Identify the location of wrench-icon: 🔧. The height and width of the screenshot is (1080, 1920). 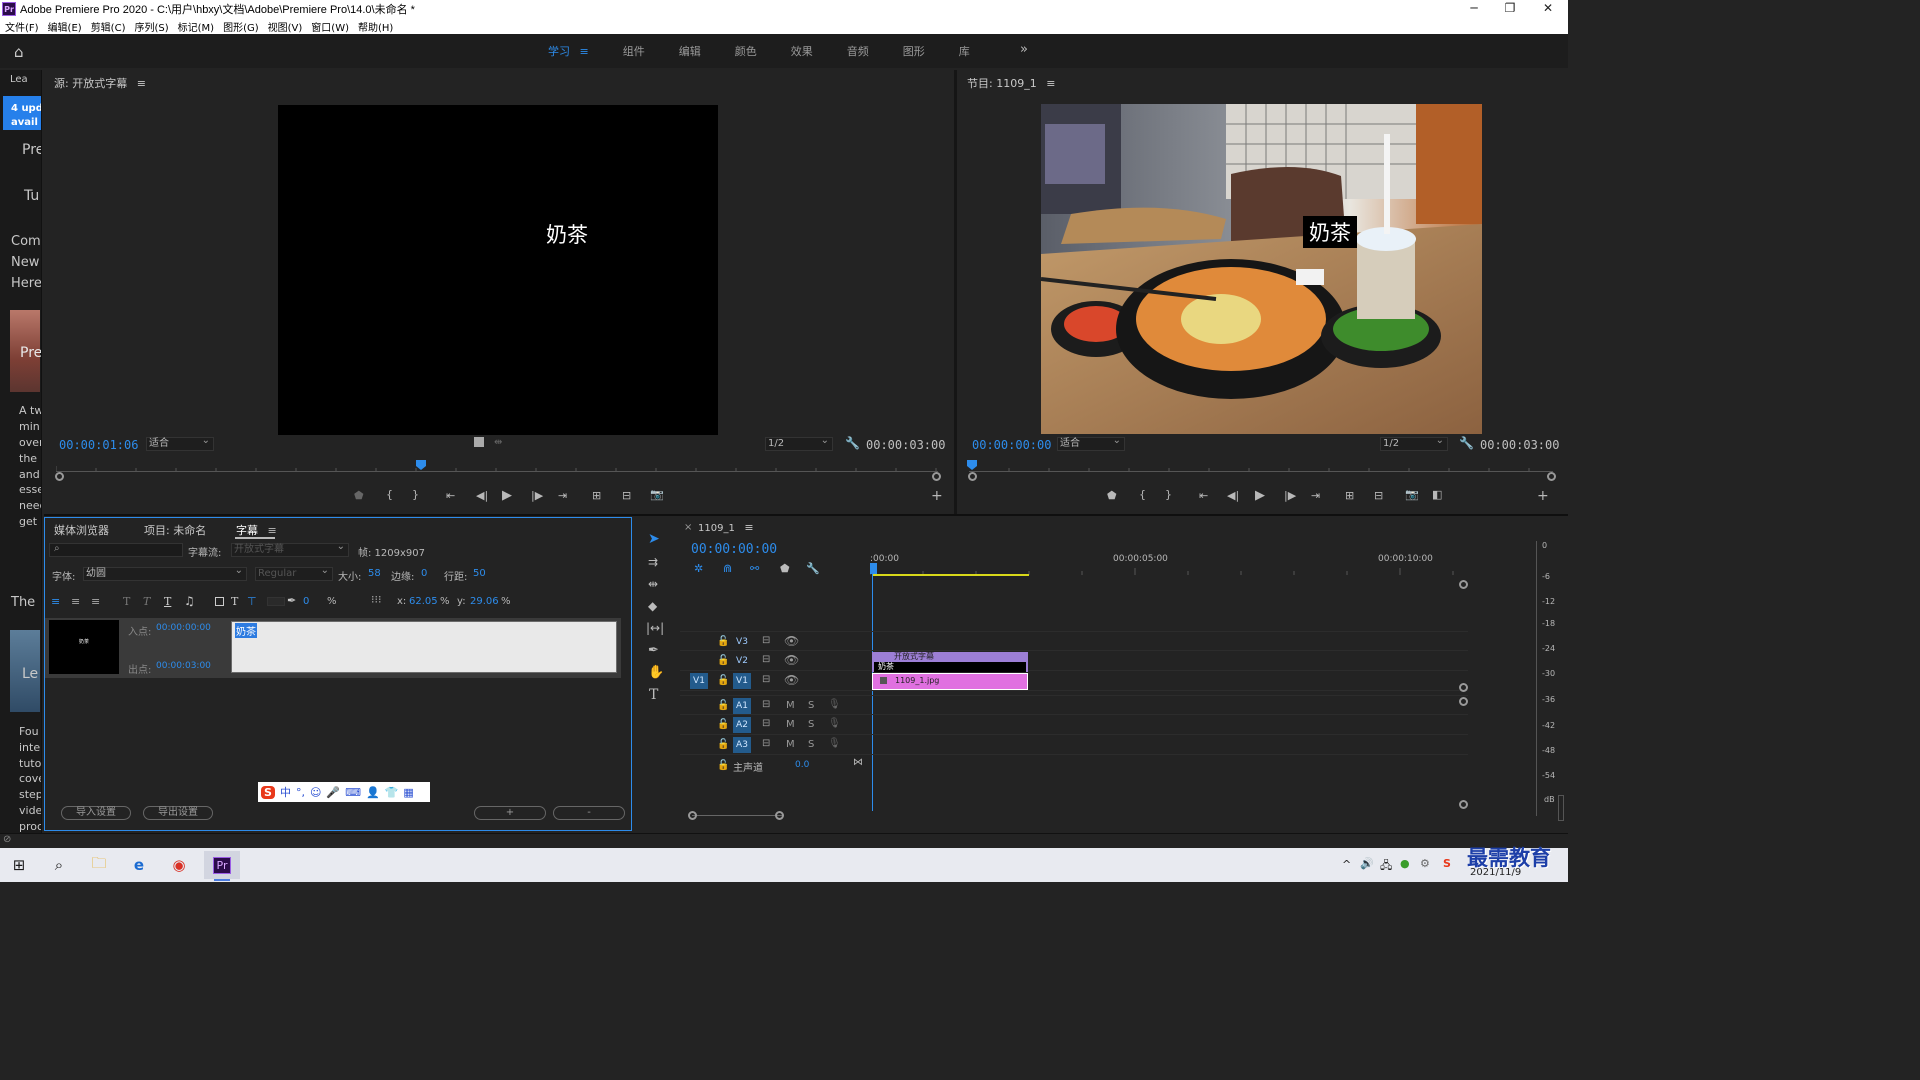
(852, 443).